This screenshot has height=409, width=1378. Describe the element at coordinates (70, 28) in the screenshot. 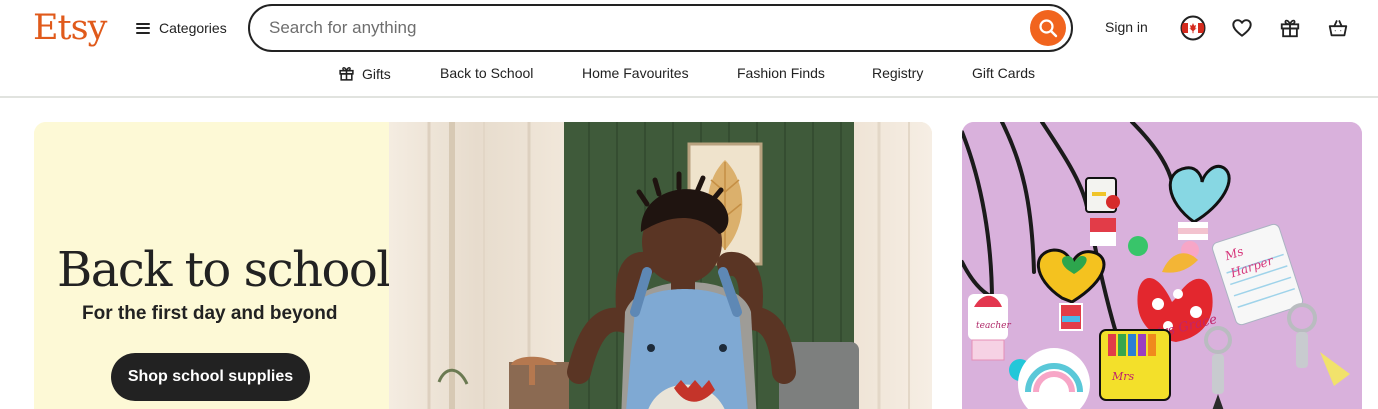

I see `etsy-logo: Etsy` at that location.